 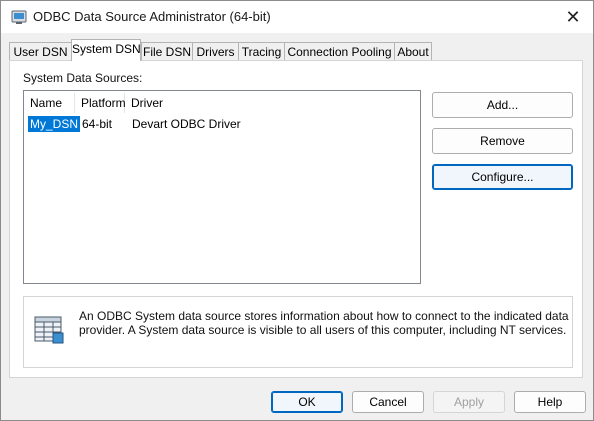 I want to click on column-header-driver: Driver, so click(x=245, y=103).